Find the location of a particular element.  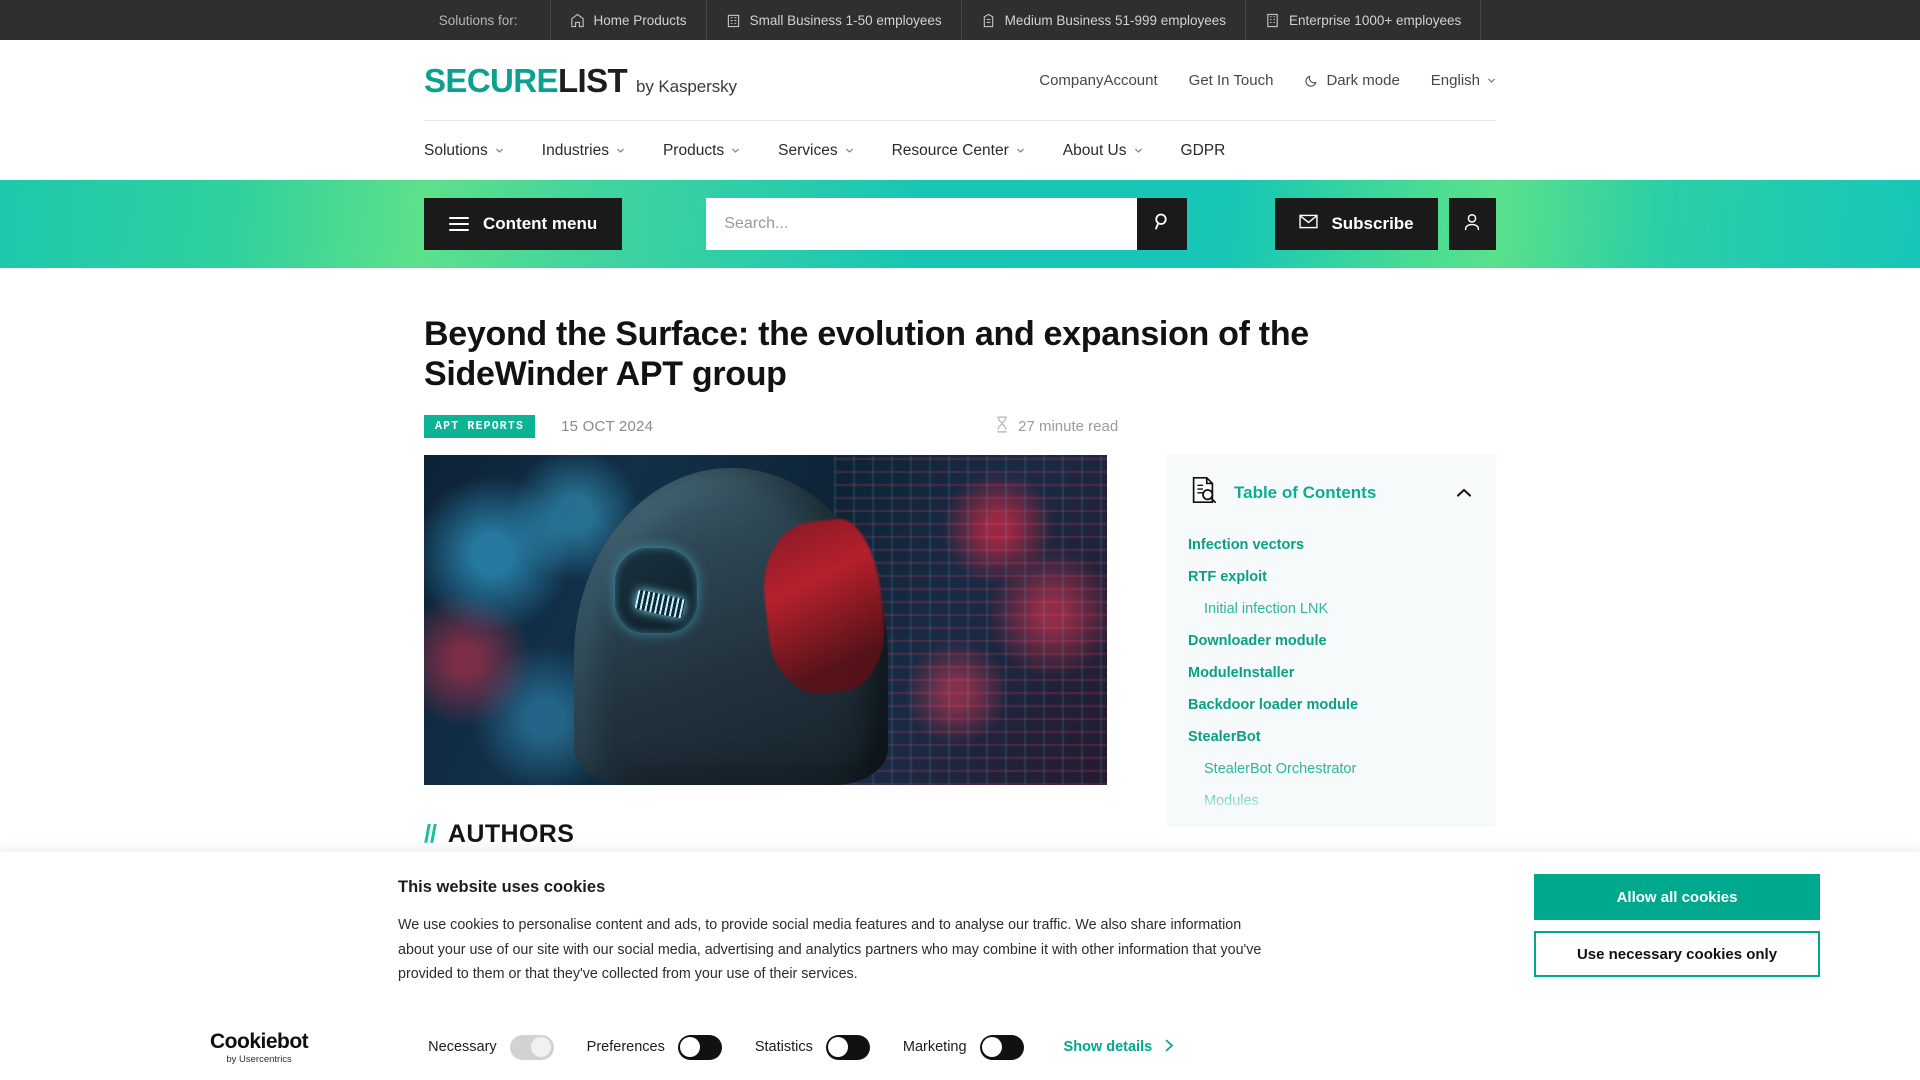

nav-item-label: Solutions is located at coordinates (456, 150).